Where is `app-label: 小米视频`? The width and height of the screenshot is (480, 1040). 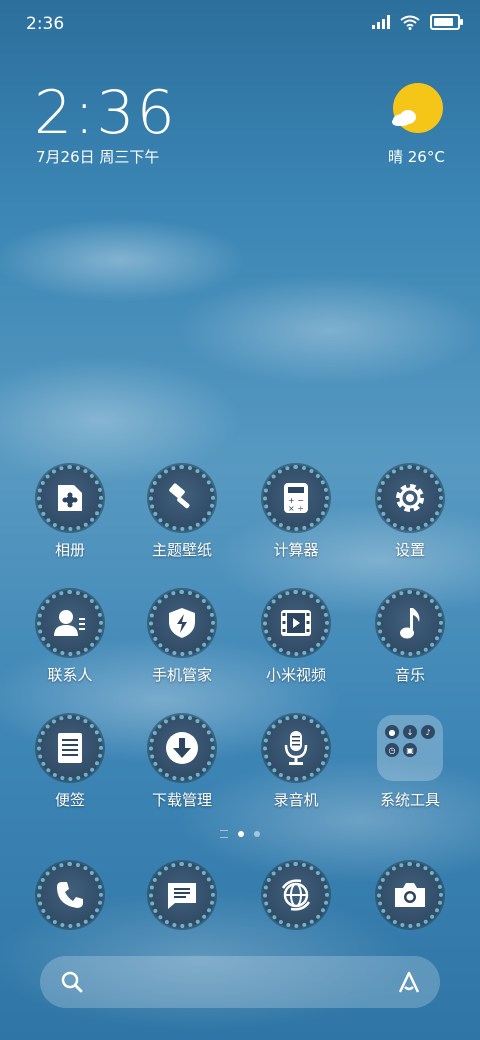
app-label: 小米视频 is located at coordinates (295, 675).